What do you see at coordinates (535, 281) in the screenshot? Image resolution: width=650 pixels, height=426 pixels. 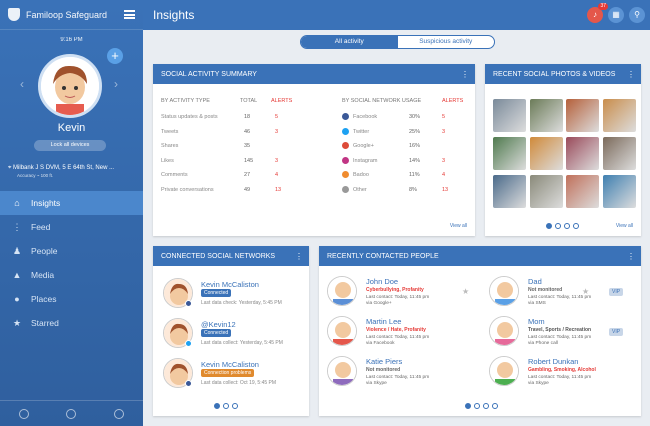 I see `contact-name: Dad` at bounding box center [535, 281].